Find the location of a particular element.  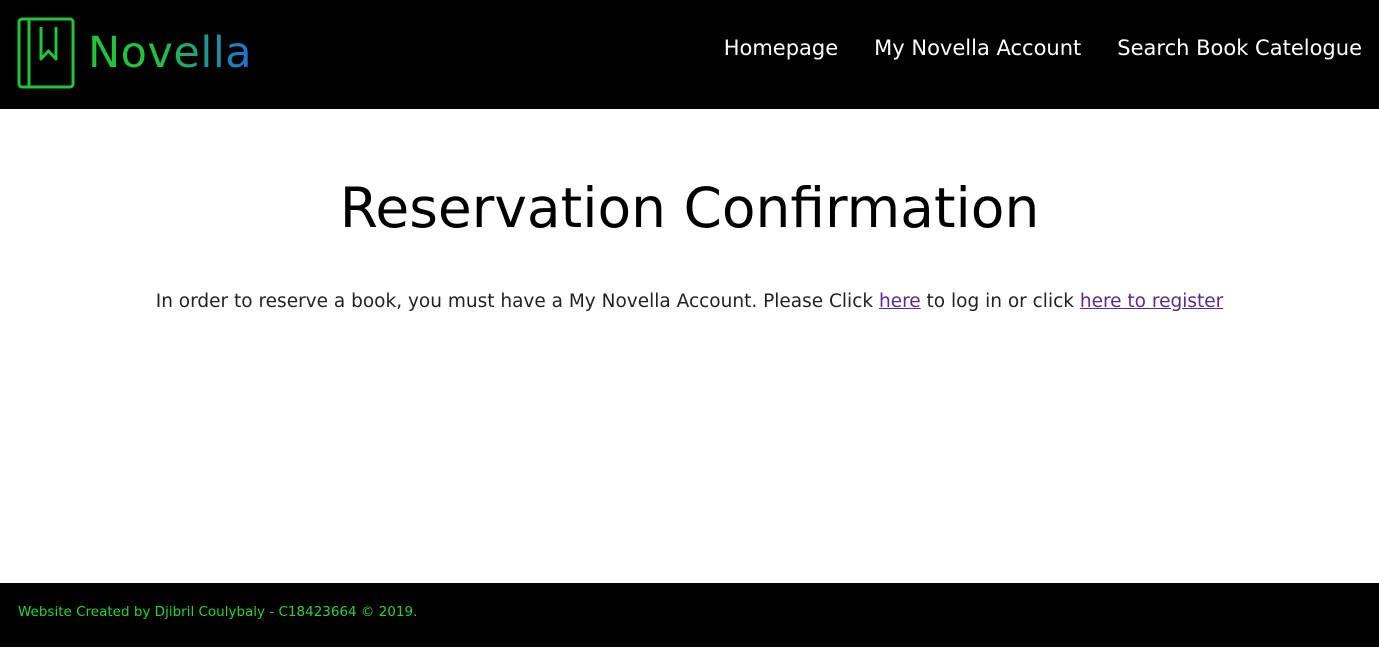

message-text-middle: to log in or click is located at coordinates (1000, 301).